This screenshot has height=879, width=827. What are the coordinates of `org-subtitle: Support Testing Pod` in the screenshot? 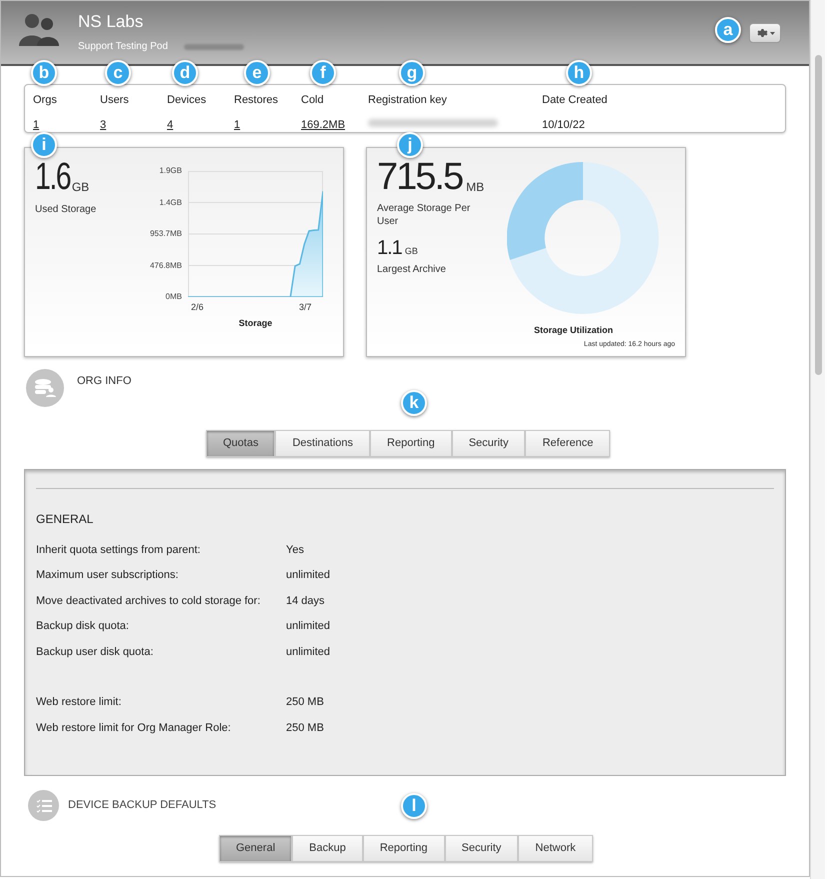 It's located at (123, 47).